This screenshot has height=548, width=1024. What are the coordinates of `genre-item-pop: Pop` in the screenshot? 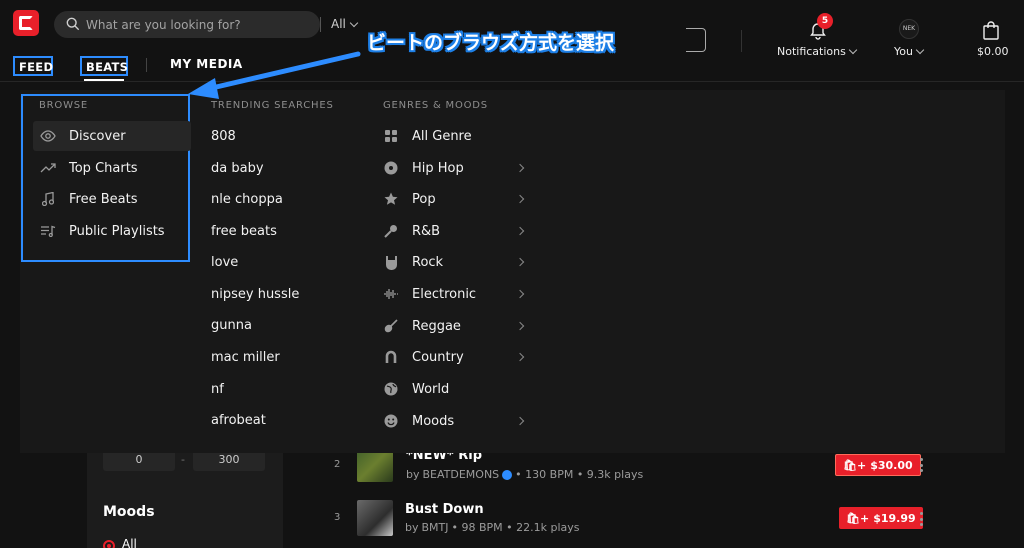 It's located at (455, 199).